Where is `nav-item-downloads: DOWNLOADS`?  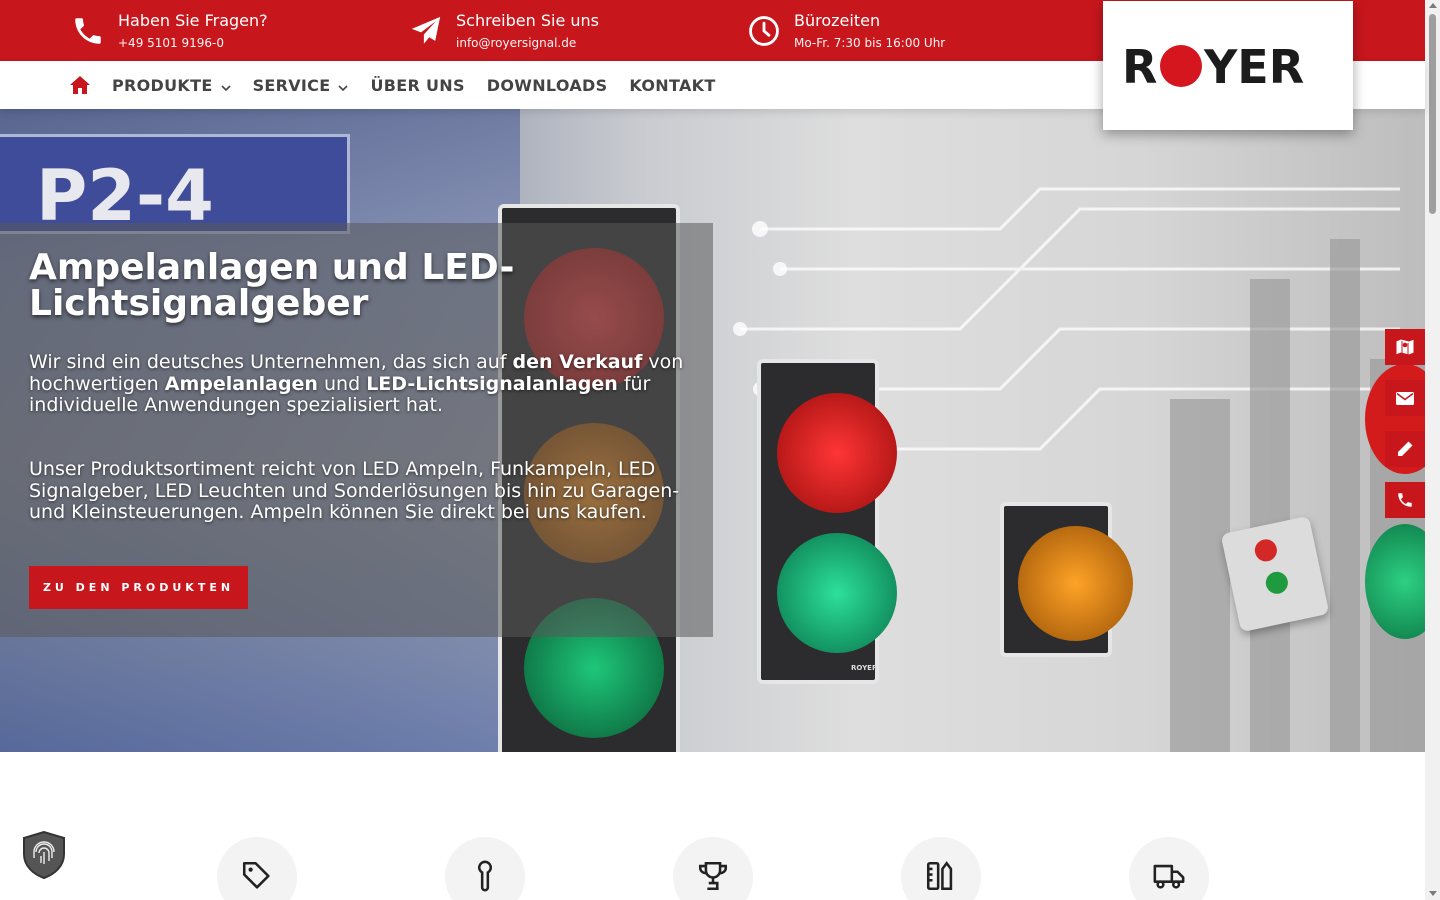
nav-item-downloads: DOWNLOADS is located at coordinates (547, 85).